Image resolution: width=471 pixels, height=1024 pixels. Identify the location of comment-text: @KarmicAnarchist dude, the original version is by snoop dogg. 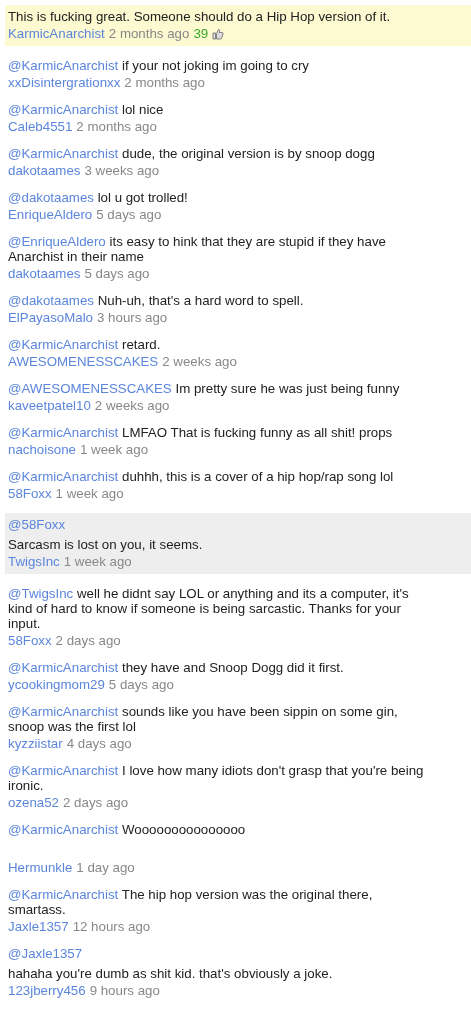
(192, 153).